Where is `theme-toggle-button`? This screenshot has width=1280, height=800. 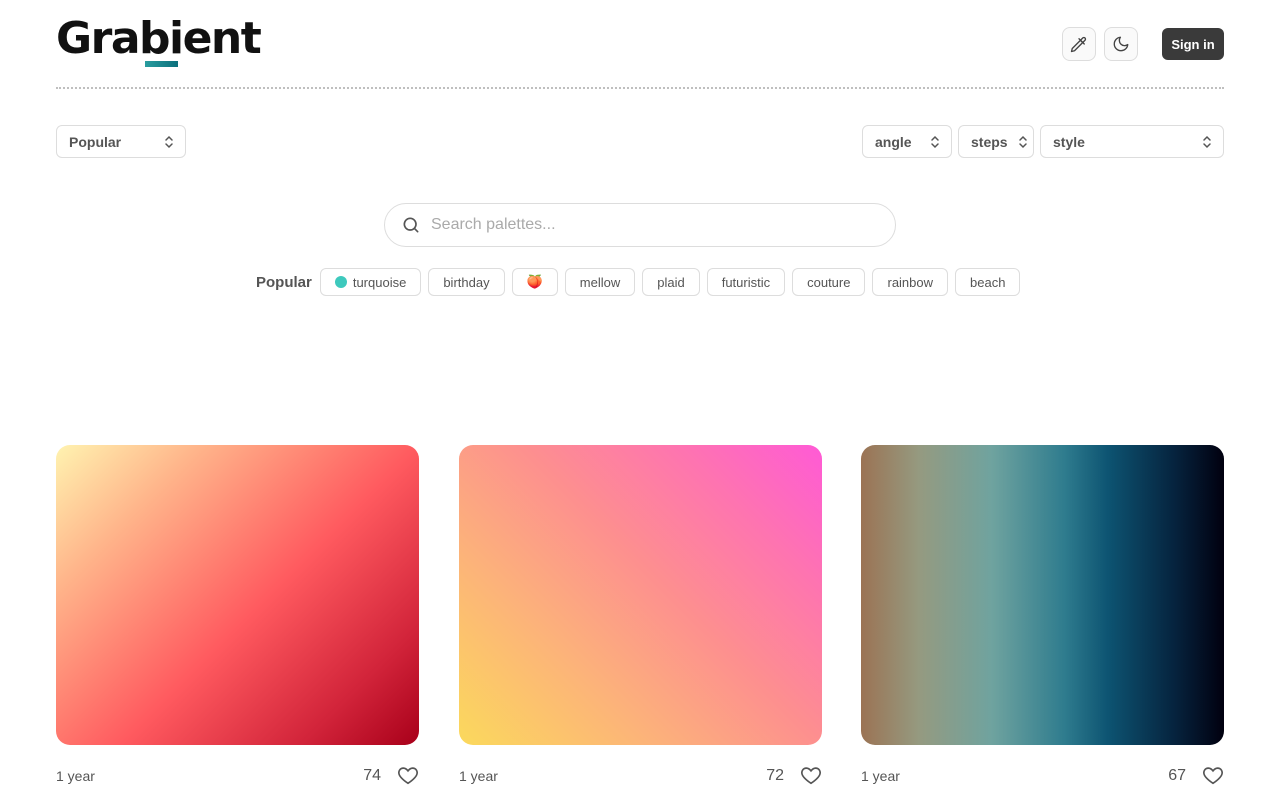 theme-toggle-button is located at coordinates (1121, 44).